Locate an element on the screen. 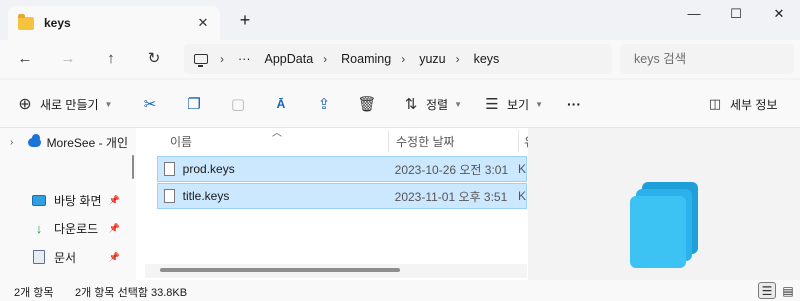  sidebar-item-documents: 문서 📌 is located at coordinates (66, 257).